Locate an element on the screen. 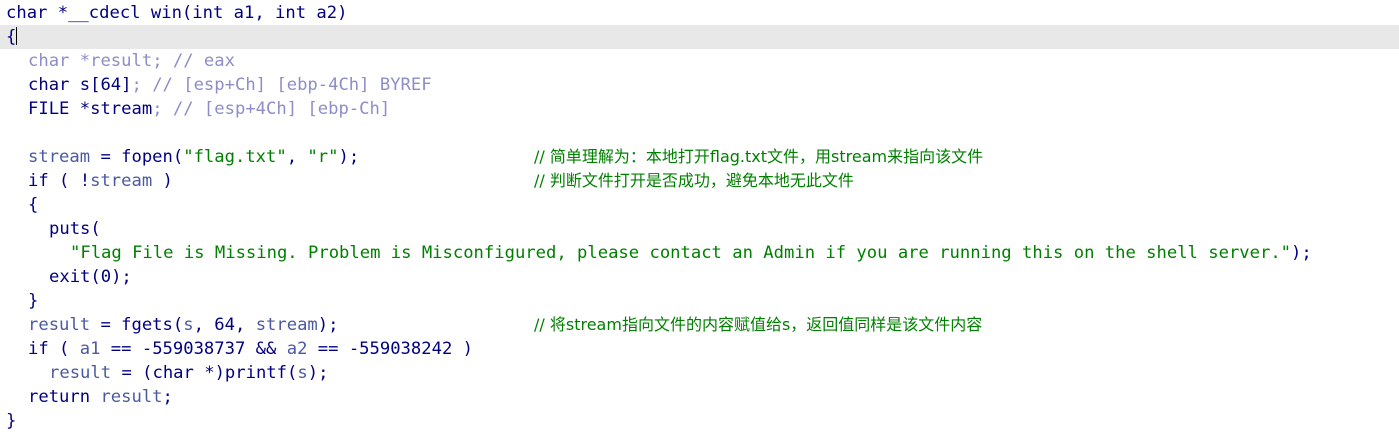 This screenshot has width=1399, height=439. close-brace-line: } is located at coordinates (699, 421).